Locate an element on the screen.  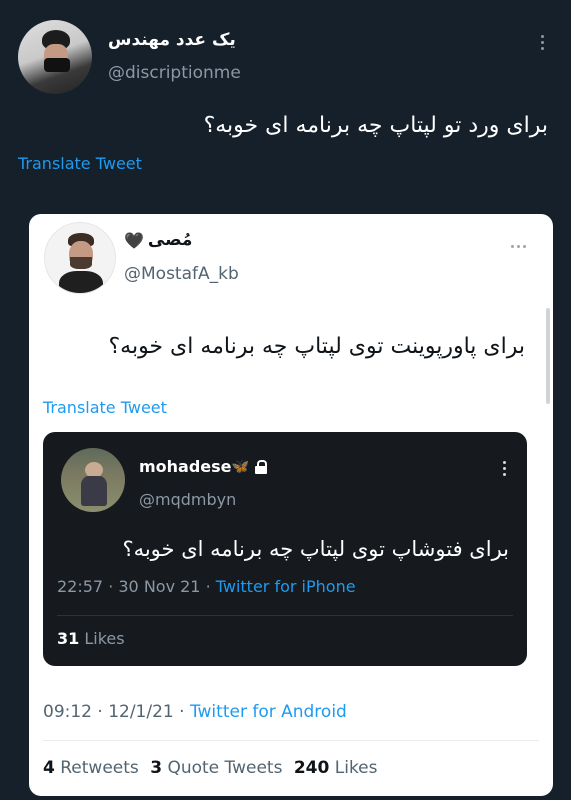
outer-handle: @discriptionme is located at coordinates (174, 73).